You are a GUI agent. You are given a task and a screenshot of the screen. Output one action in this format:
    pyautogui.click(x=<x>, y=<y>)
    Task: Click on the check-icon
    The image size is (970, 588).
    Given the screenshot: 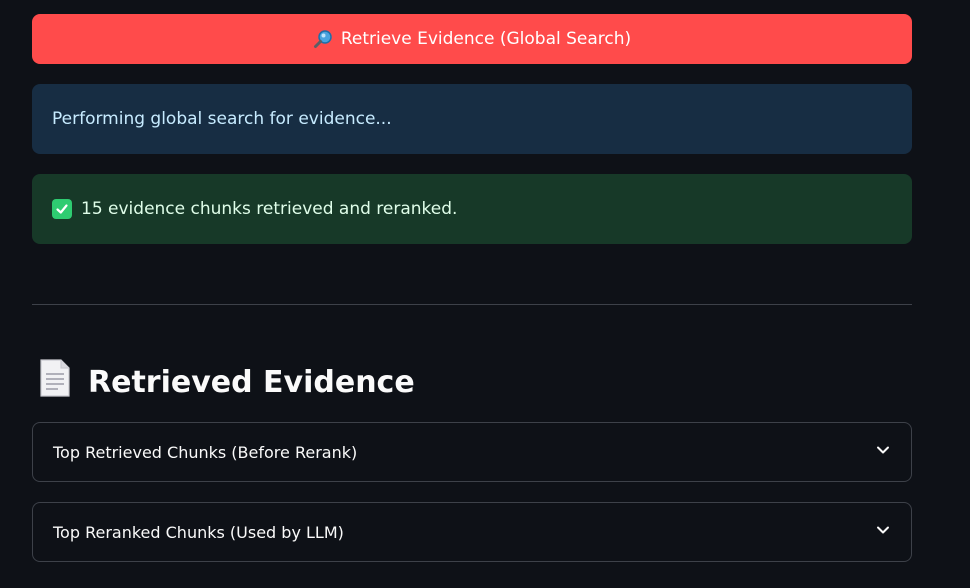 What is the action you would take?
    pyautogui.click(x=62, y=209)
    